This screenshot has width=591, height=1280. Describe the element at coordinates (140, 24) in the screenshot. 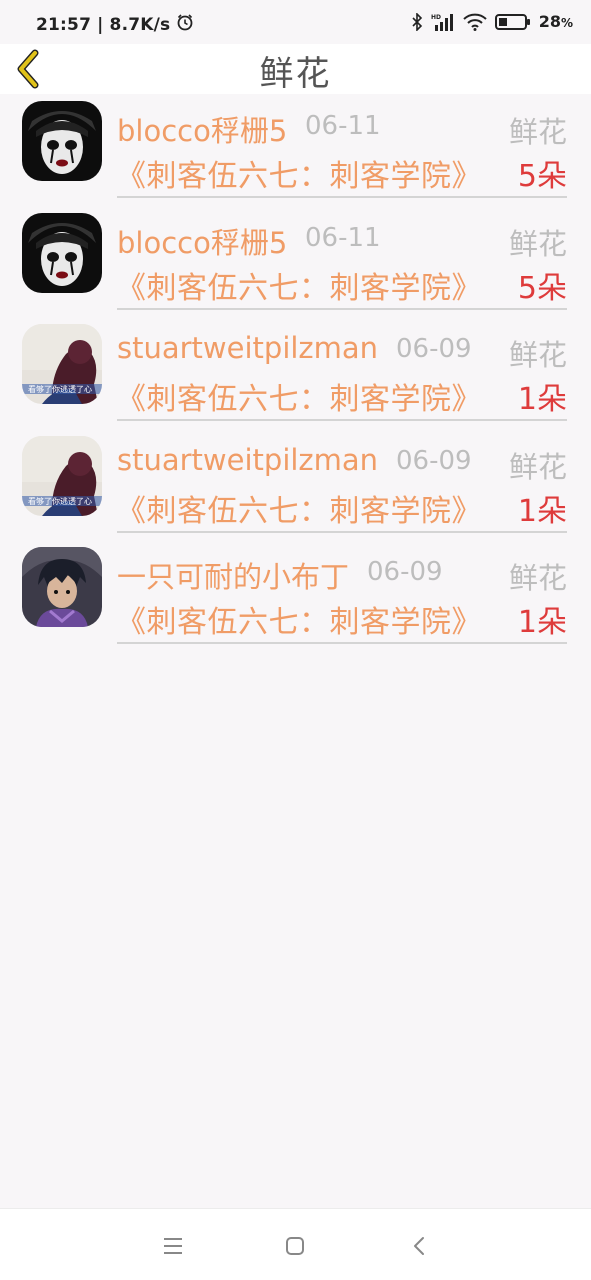

I see `network-speed: 8.7K/s` at that location.